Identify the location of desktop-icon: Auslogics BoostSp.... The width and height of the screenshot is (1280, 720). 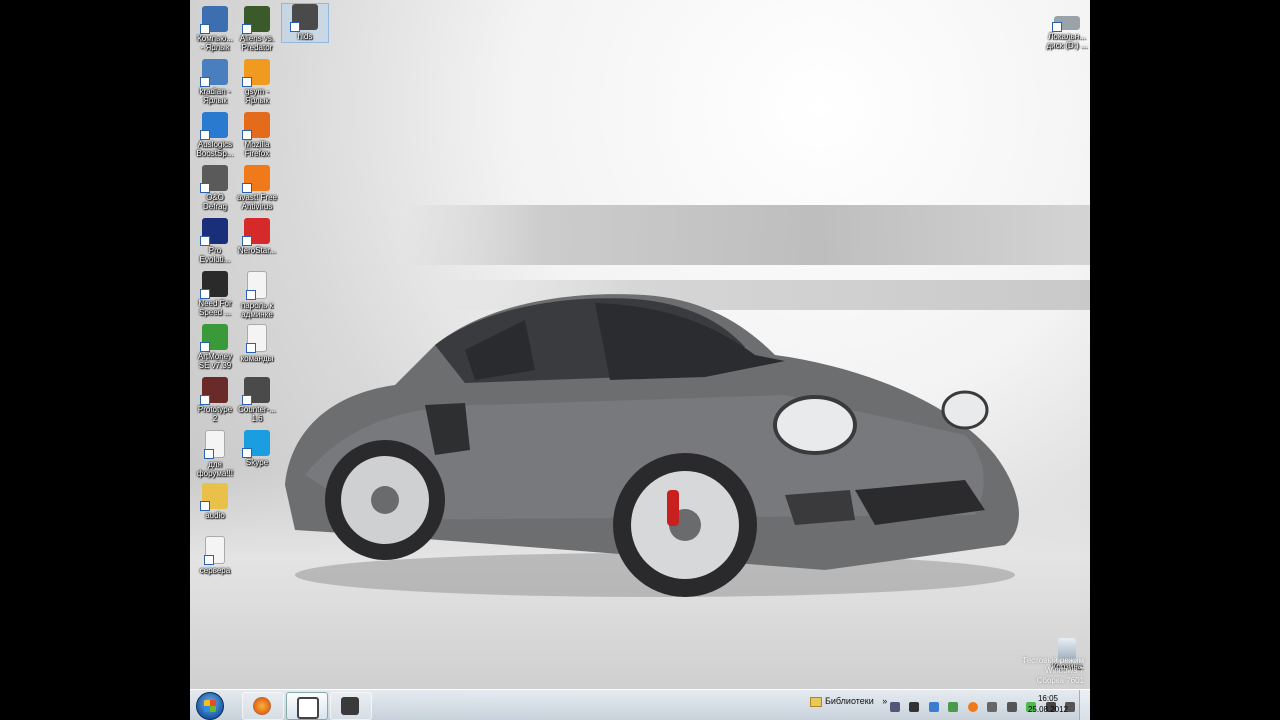
(215, 135).